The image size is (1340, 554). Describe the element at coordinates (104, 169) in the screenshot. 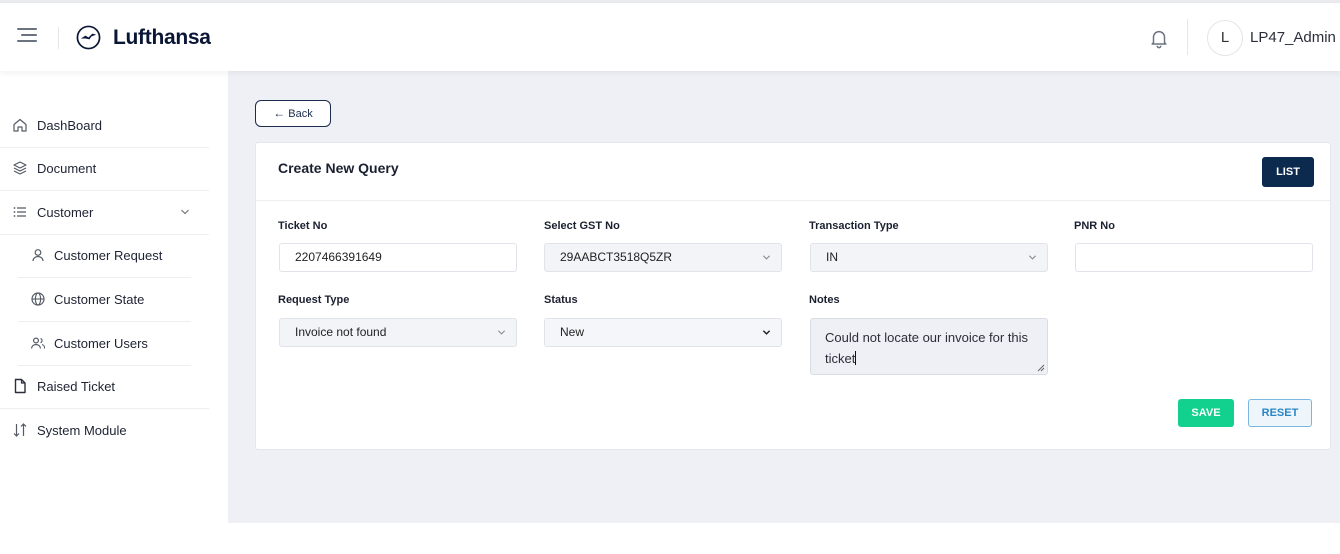

I see `sidebar-item-document: Document` at that location.